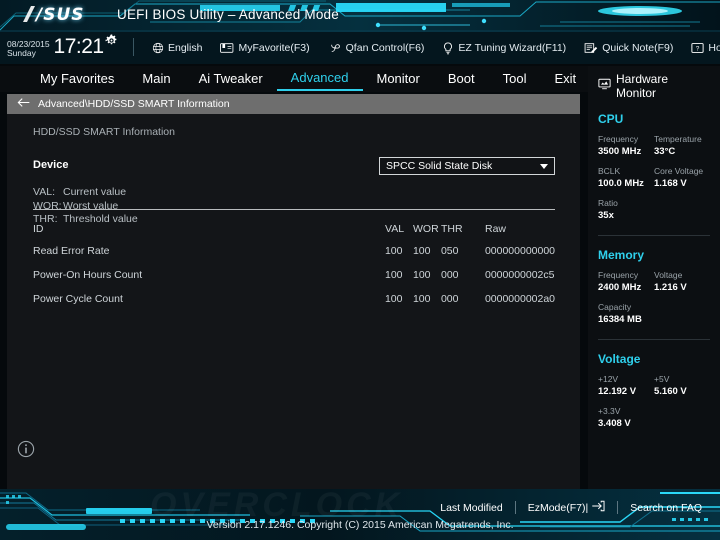 This screenshot has height=540, width=720. What do you see at coordinates (21, 52) in the screenshot?
I see `weekday-text: Sunday` at bounding box center [21, 52].